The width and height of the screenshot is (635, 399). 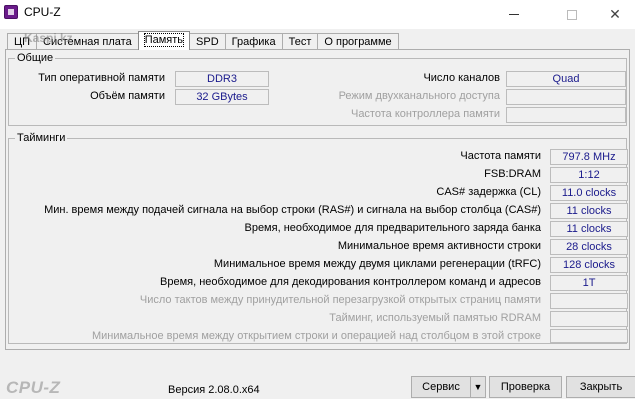 What do you see at coordinates (253, 41) in the screenshot?
I see `tab-graphics: Графика` at bounding box center [253, 41].